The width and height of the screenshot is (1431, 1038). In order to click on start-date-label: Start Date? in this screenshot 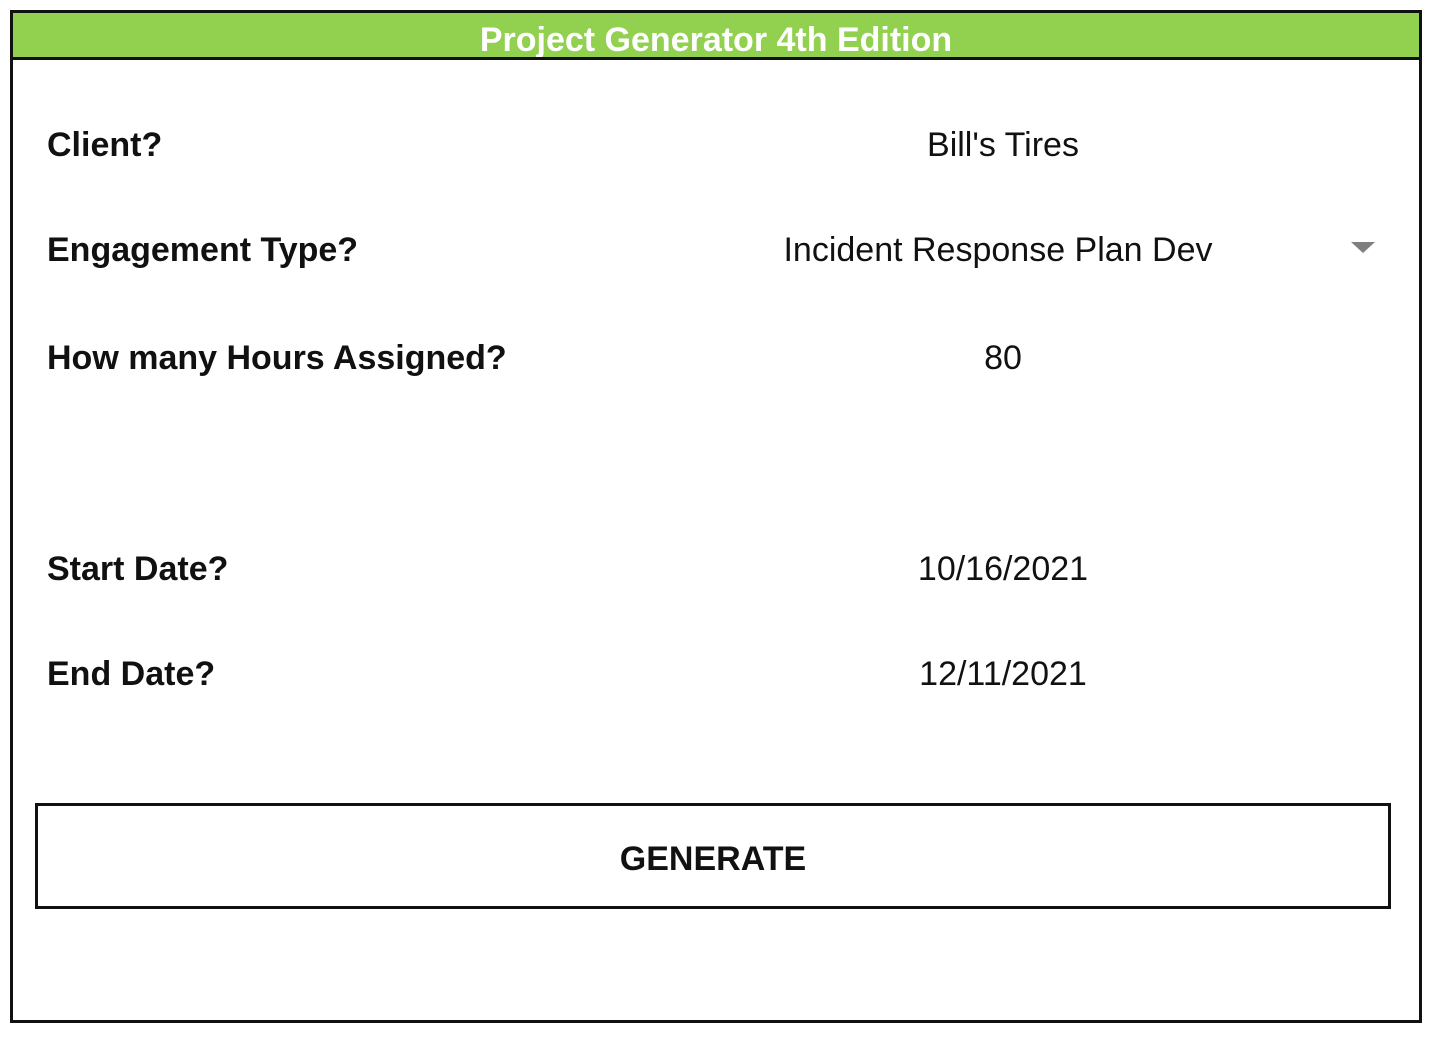, I will do `click(138, 569)`.